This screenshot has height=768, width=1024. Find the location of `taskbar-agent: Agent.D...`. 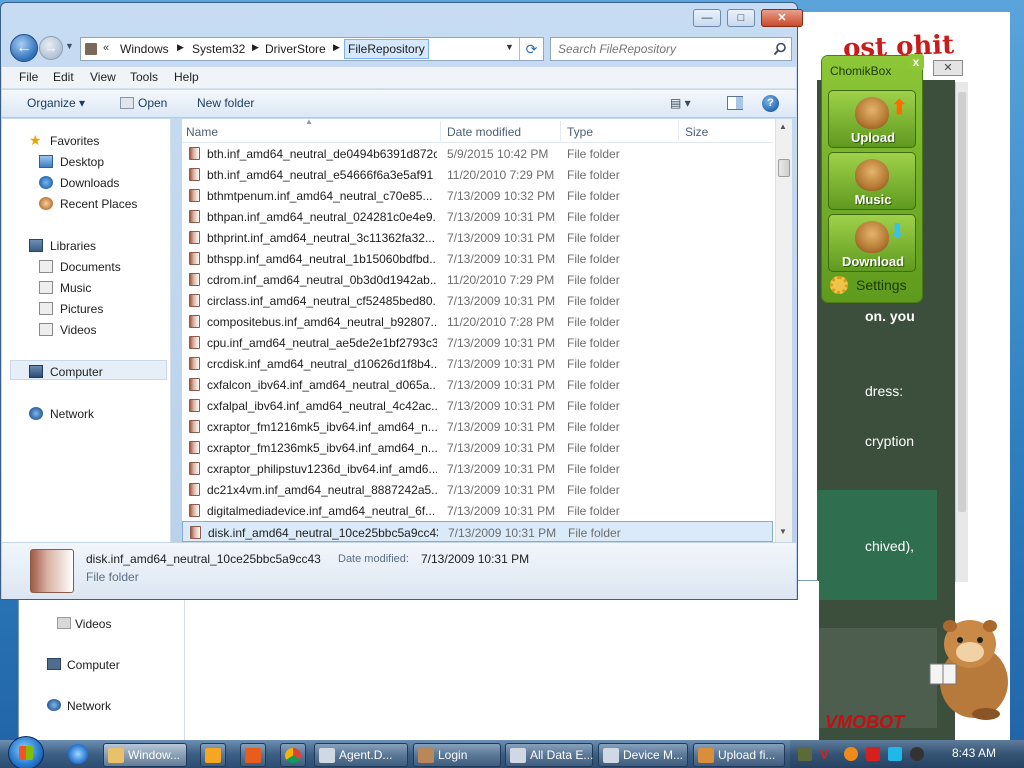

taskbar-agent: Agent.D... is located at coordinates (361, 755).